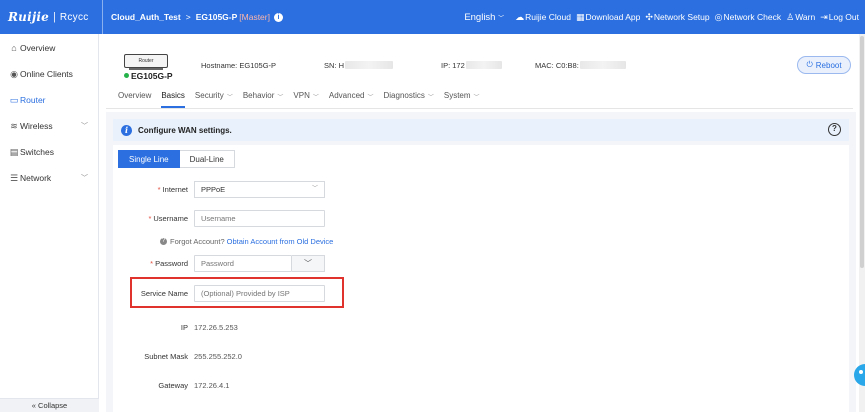 The width and height of the screenshot is (865, 412). What do you see at coordinates (458, 65) in the screenshot?
I see `ip-value: 172` at bounding box center [458, 65].